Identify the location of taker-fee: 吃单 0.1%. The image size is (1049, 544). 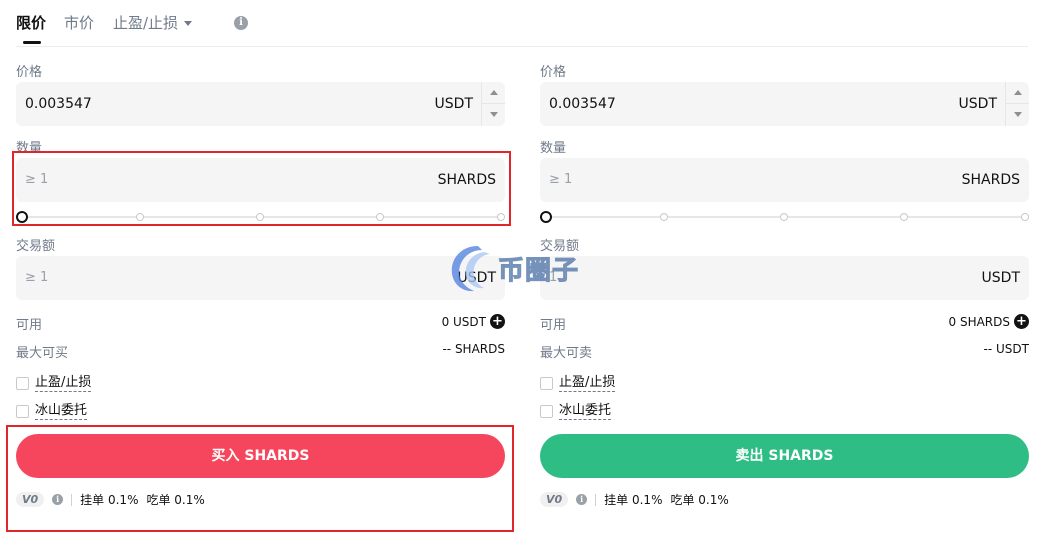
(699, 500).